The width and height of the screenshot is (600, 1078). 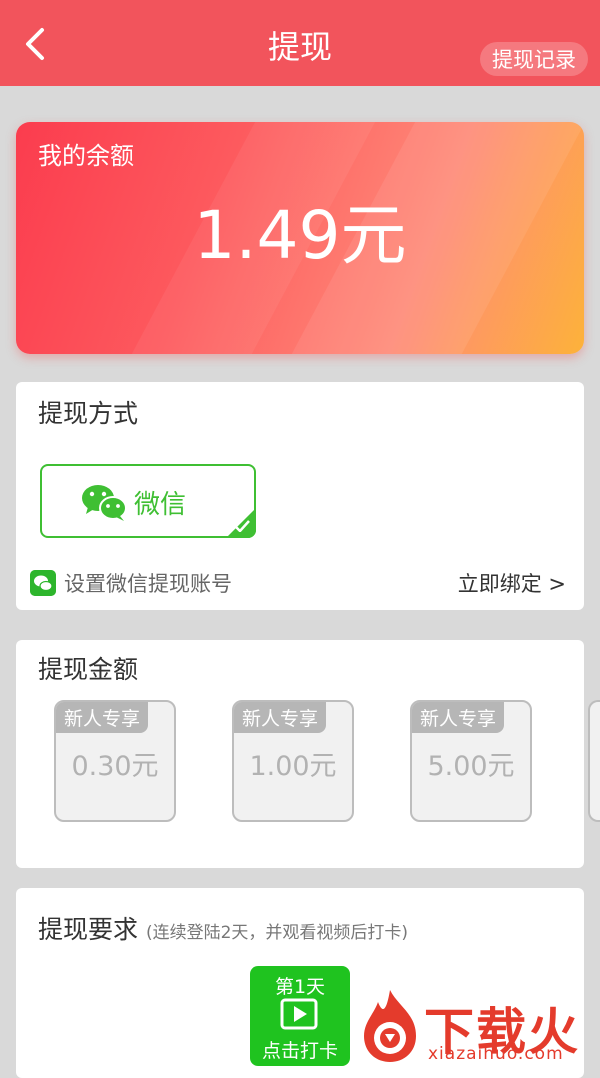 I want to click on bind-now-link: 立即绑定 >, so click(x=512, y=583).